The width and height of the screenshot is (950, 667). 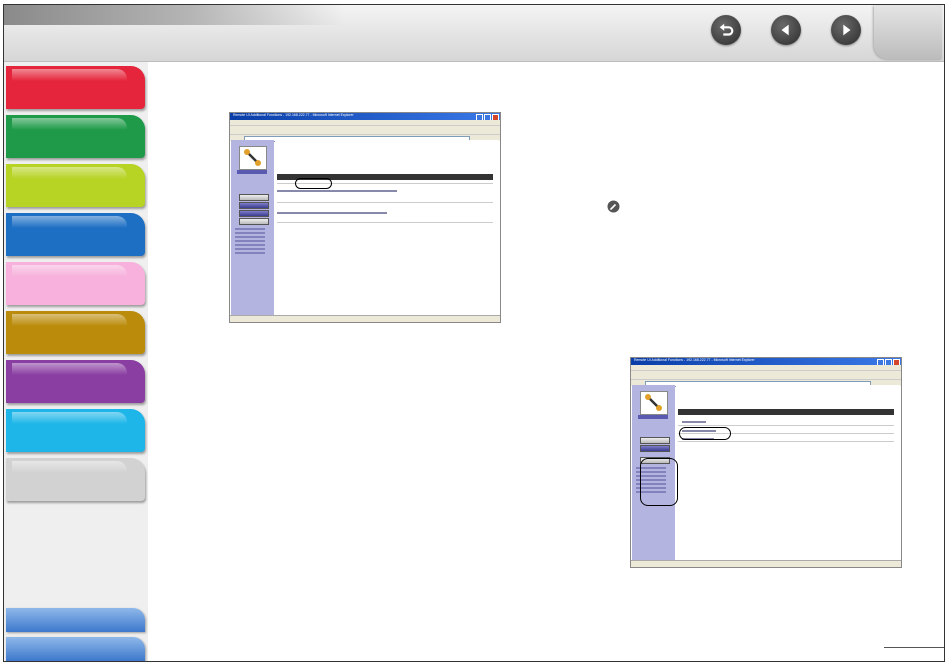 What do you see at coordinates (254, 213) in the screenshot?
I see `address-button` at bounding box center [254, 213].